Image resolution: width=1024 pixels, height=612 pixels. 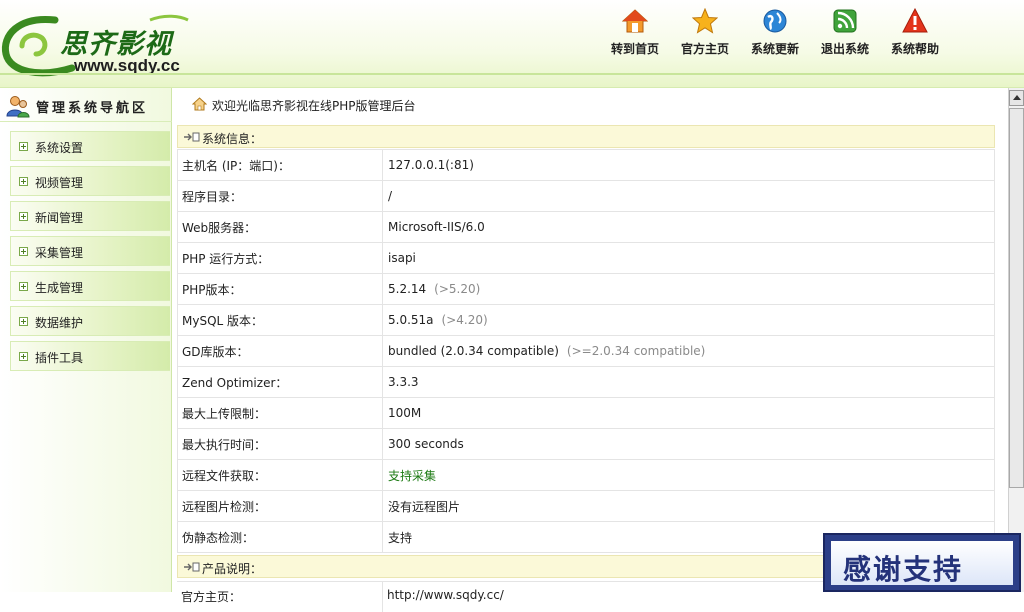 I want to click on sidebar-item-data-maintenance: 数据维护, so click(x=90, y=321).